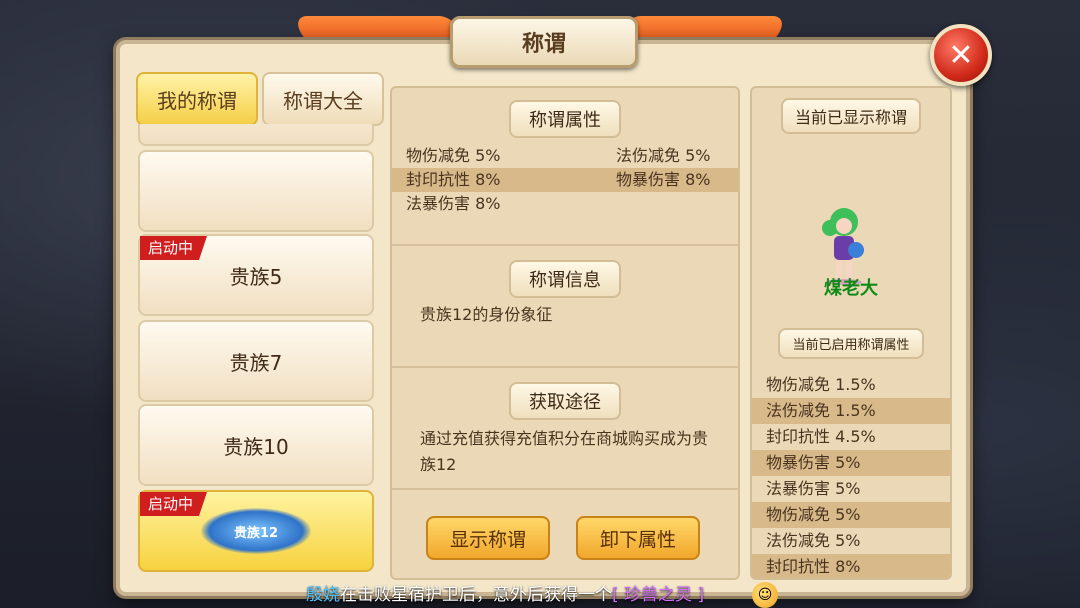 This screenshot has width=1080, height=608. I want to click on attribute-left: 物伤减免 5%, so click(453, 155).